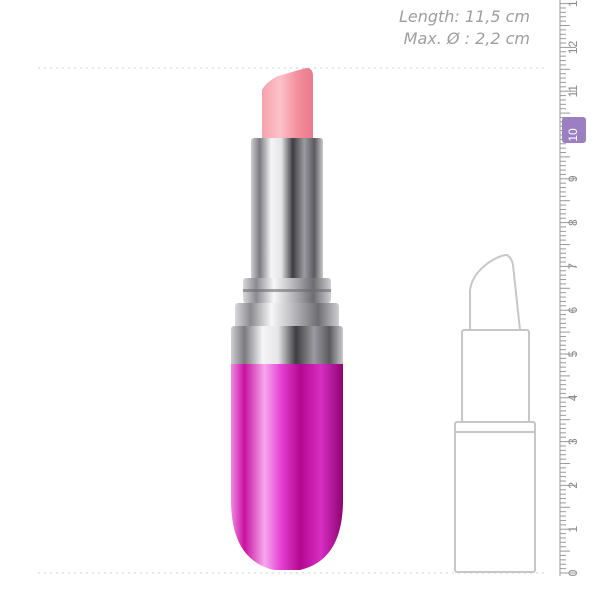 This screenshot has width=600, height=600. What do you see at coordinates (287, 467) in the screenshot?
I see `magenta-body` at bounding box center [287, 467].